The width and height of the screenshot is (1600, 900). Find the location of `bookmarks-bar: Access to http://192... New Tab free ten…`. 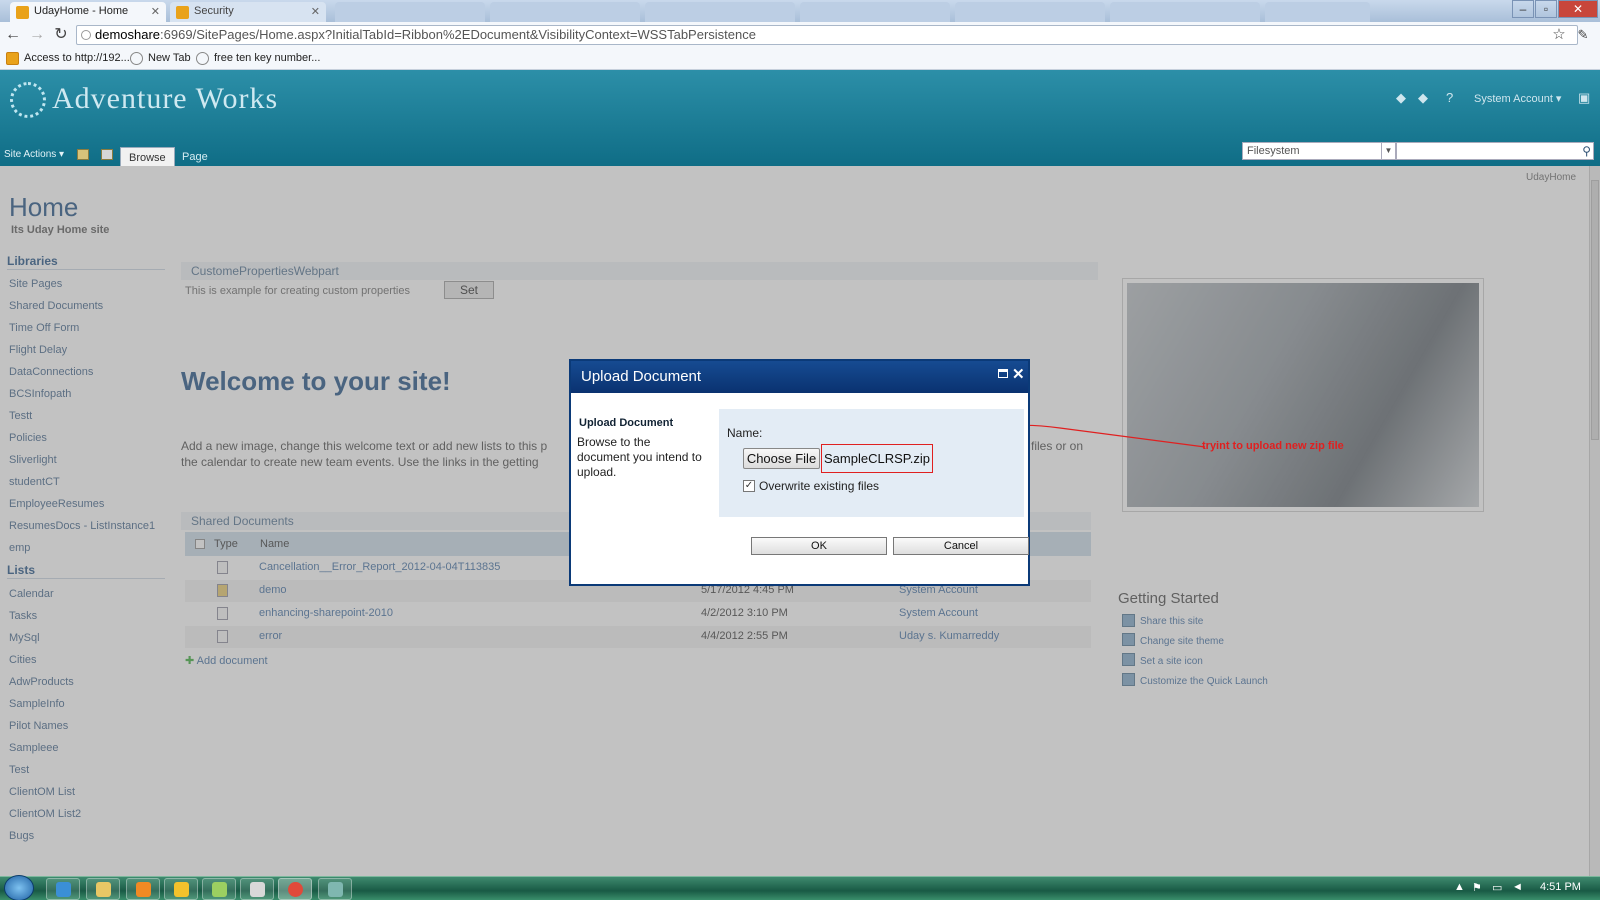

bookmarks-bar: Access to http://192... New Tab free ten… is located at coordinates (800, 59).